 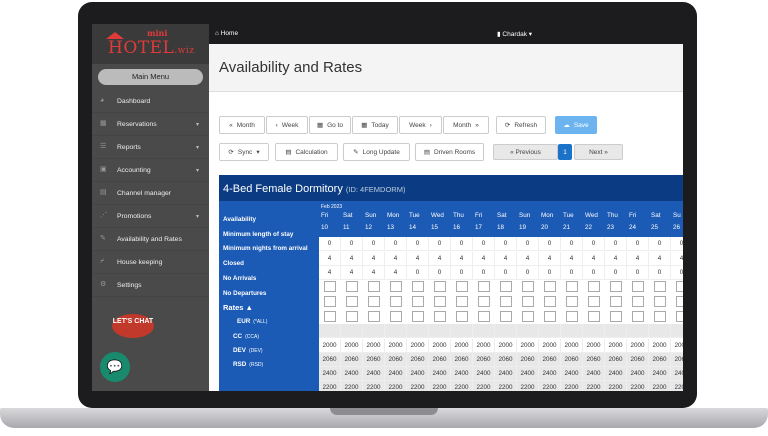 What do you see at coordinates (150, 124) in the screenshot?
I see `sidebar-item-reservations: ▦ Reservations ▾` at bounding box center [150, 124].